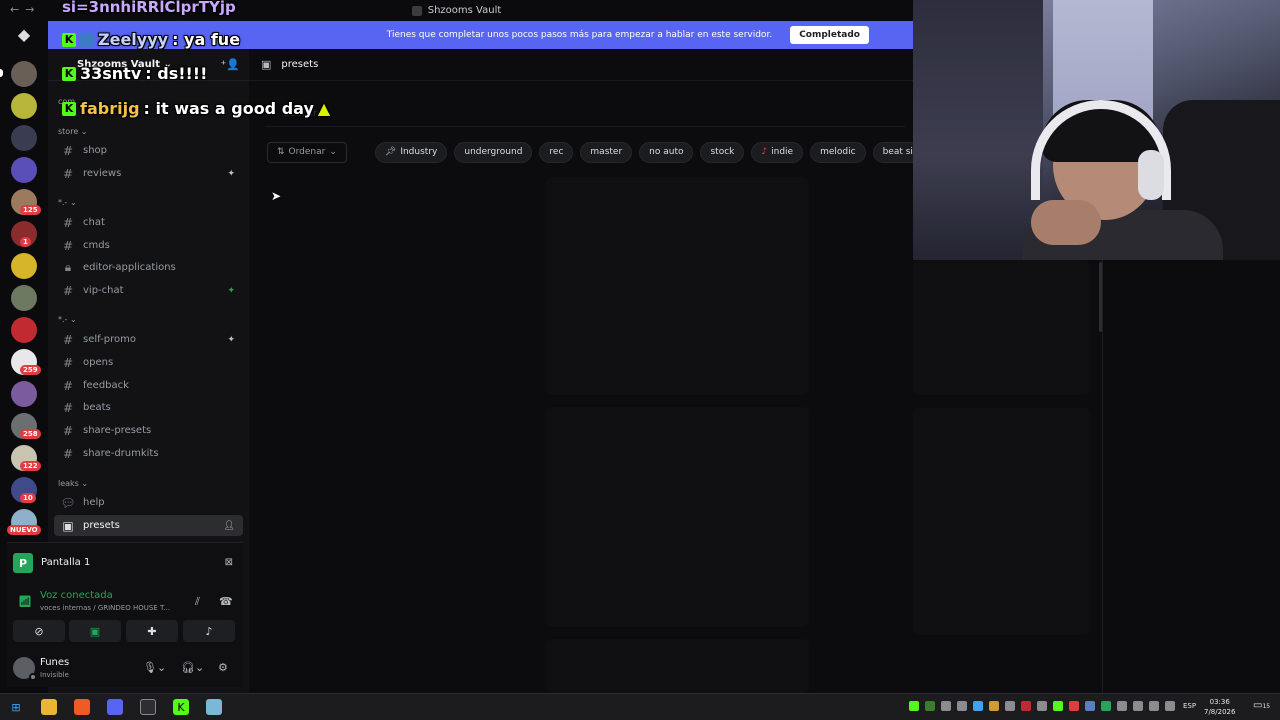  I want to click on channel-share-drumkits: # share-drumkits, so click(148, 453).